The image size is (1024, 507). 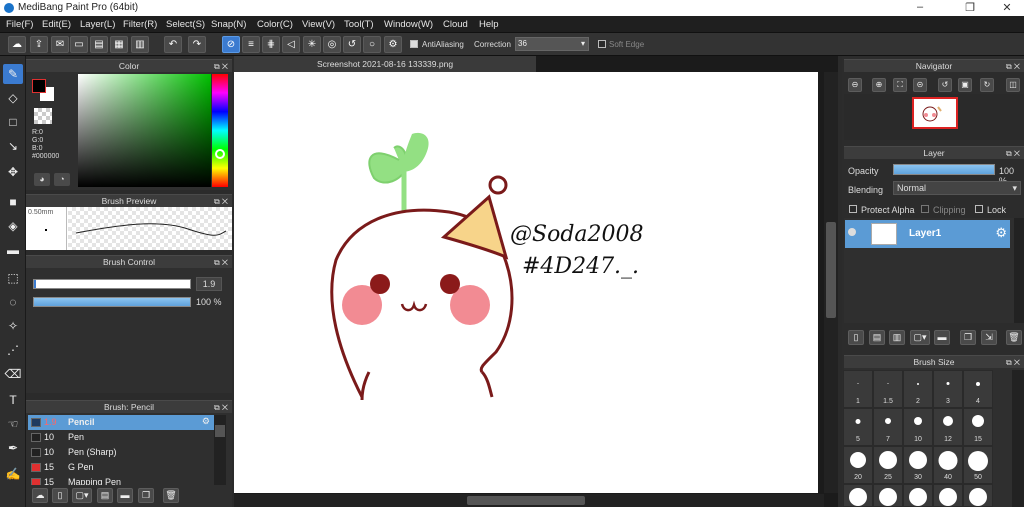 What do you see at coordinates (987, 85) in the screenshot?
I see `rotate-right-icon: ↻` at bounding box center [987, 85].